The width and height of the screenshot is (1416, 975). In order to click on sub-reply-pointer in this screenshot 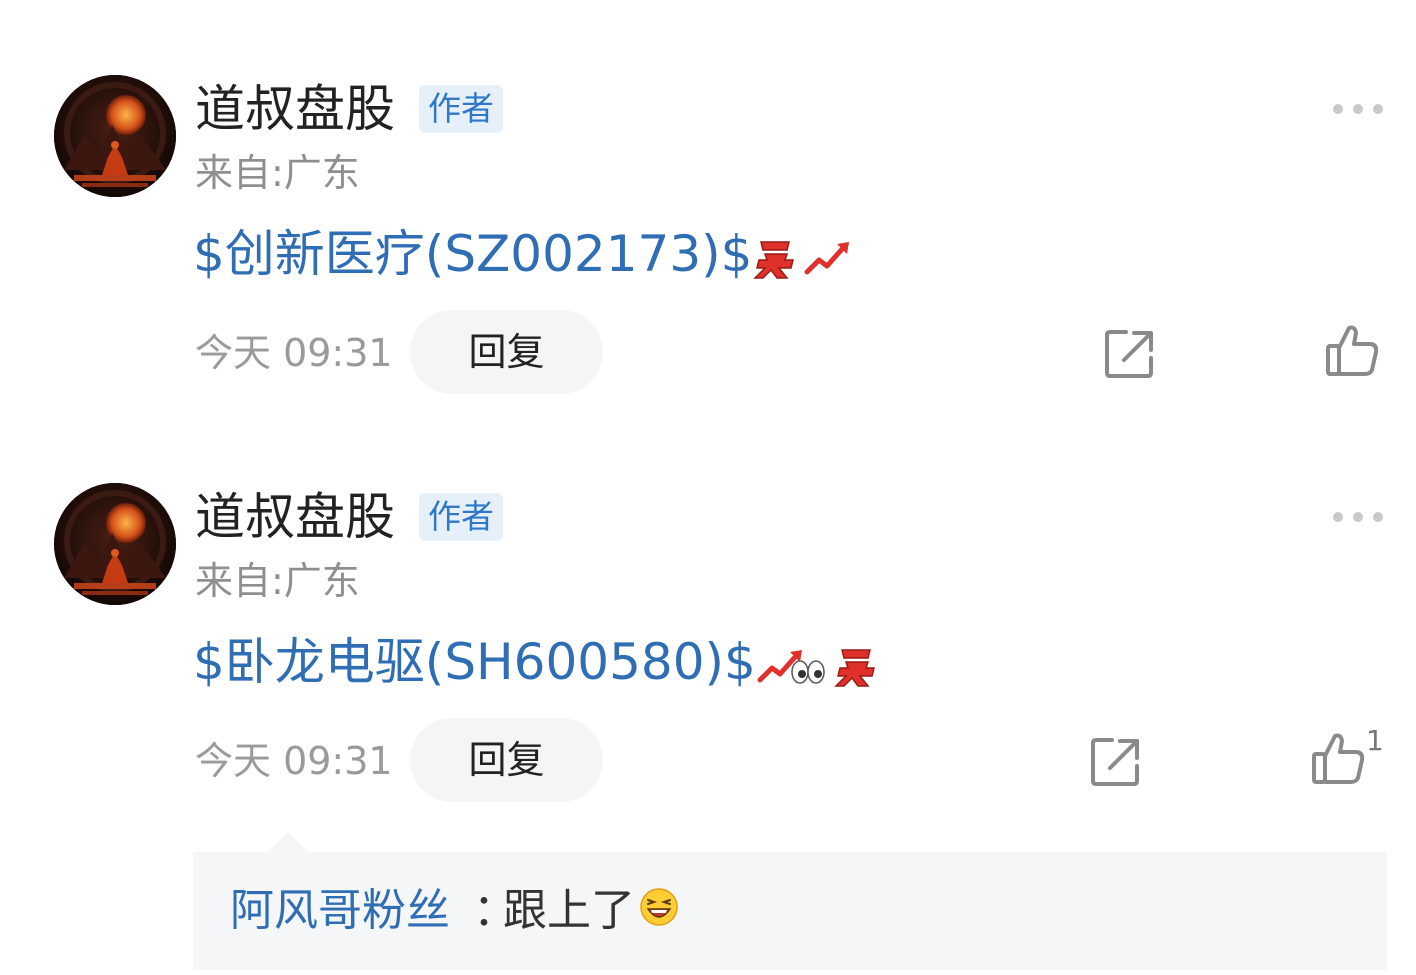, I will do `click(288, 842)`.